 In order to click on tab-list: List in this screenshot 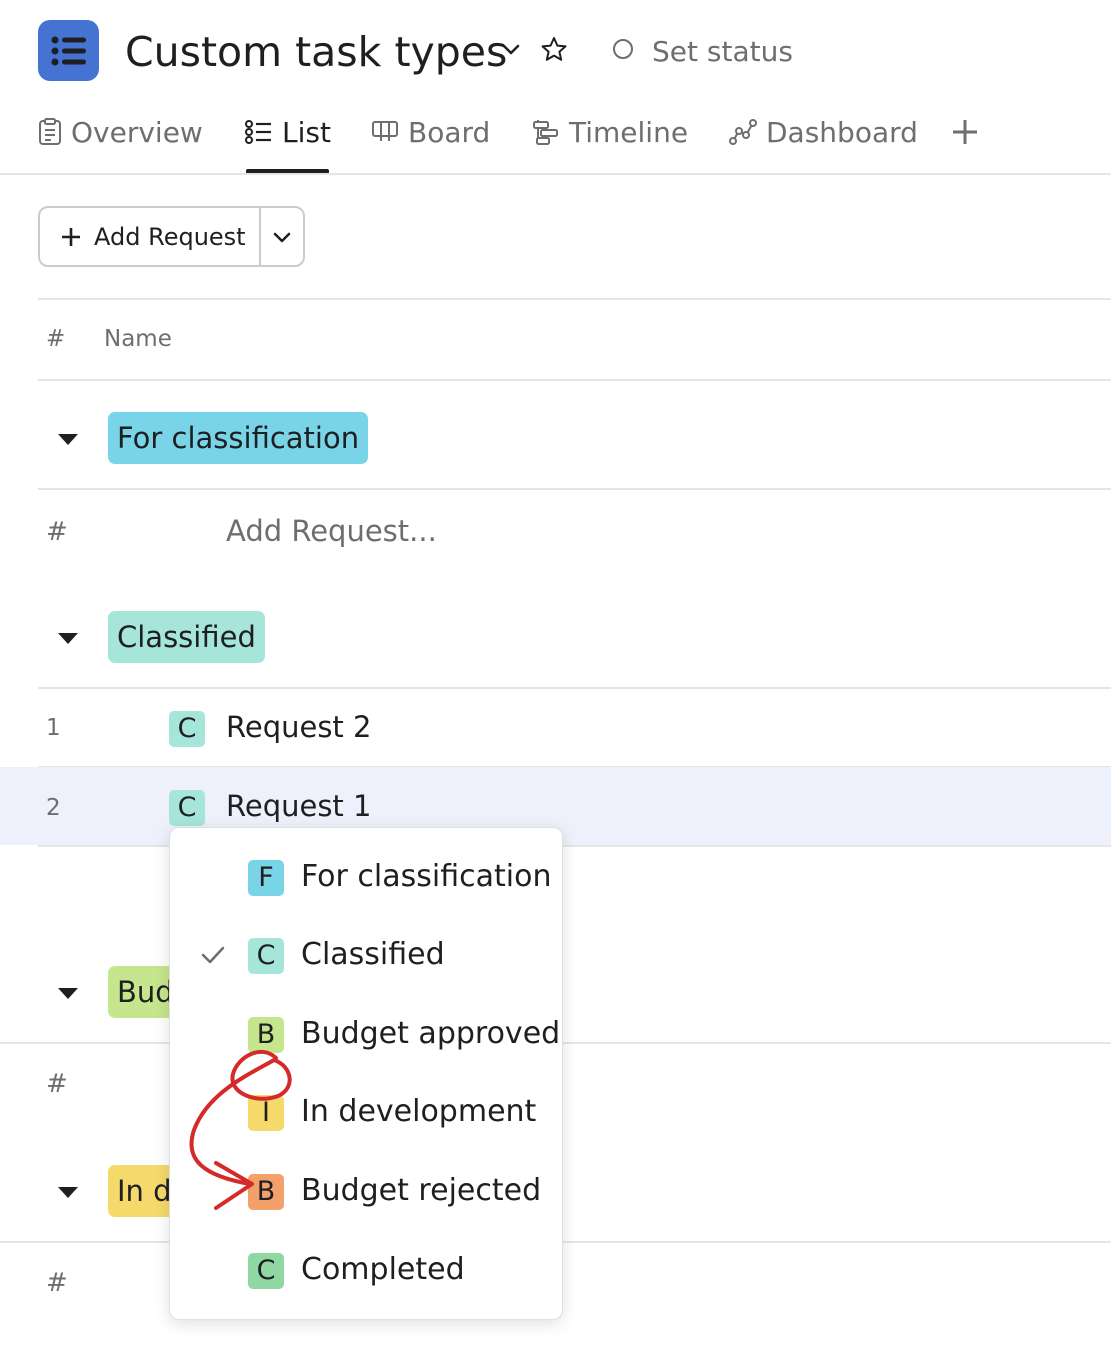, I will do `click(288, 132)`.